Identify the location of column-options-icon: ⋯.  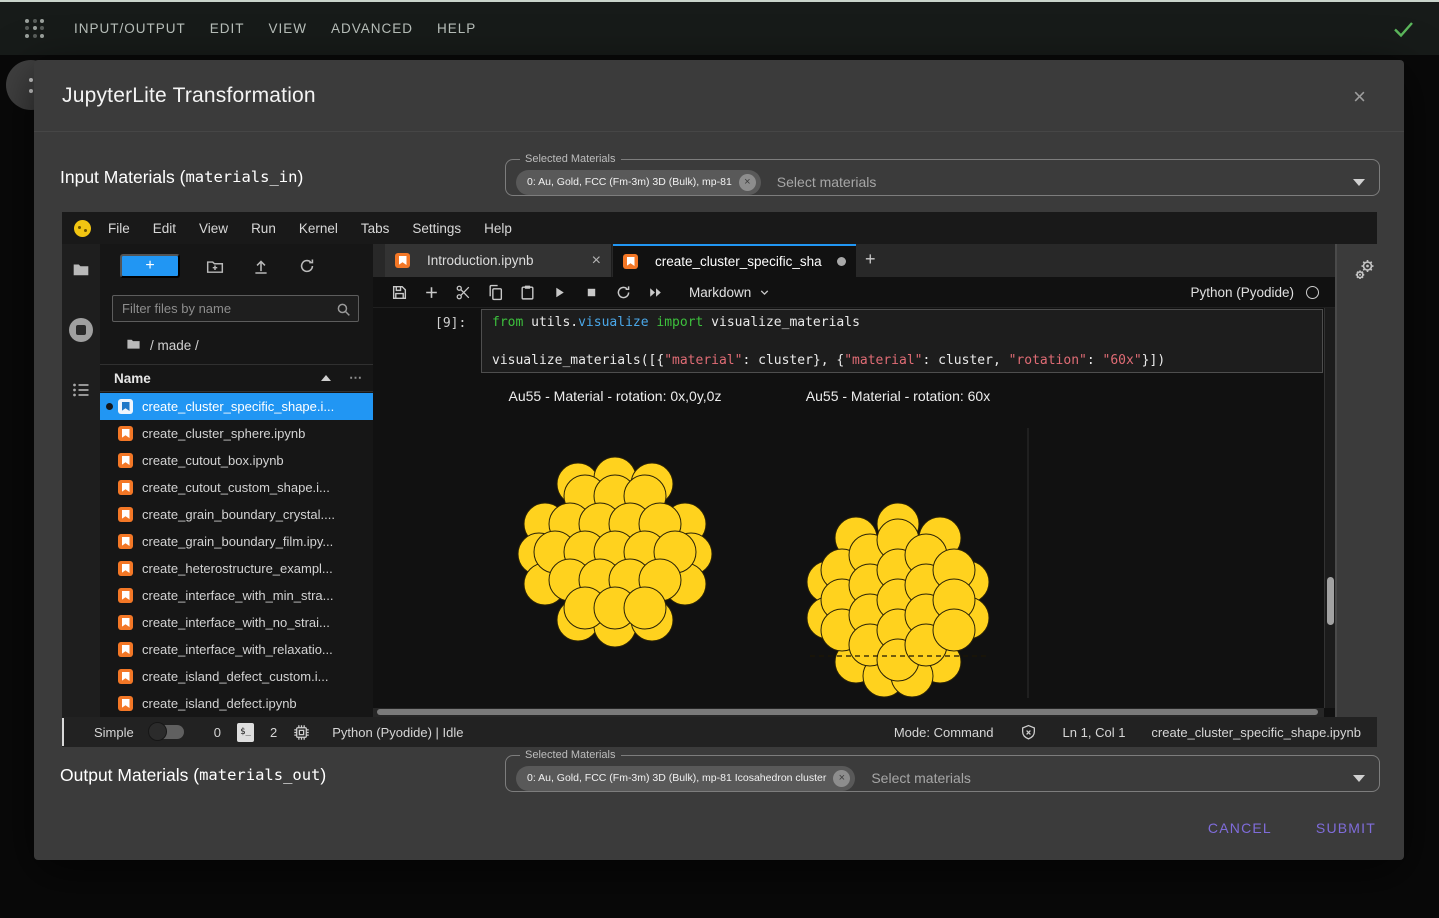
(356, 378).